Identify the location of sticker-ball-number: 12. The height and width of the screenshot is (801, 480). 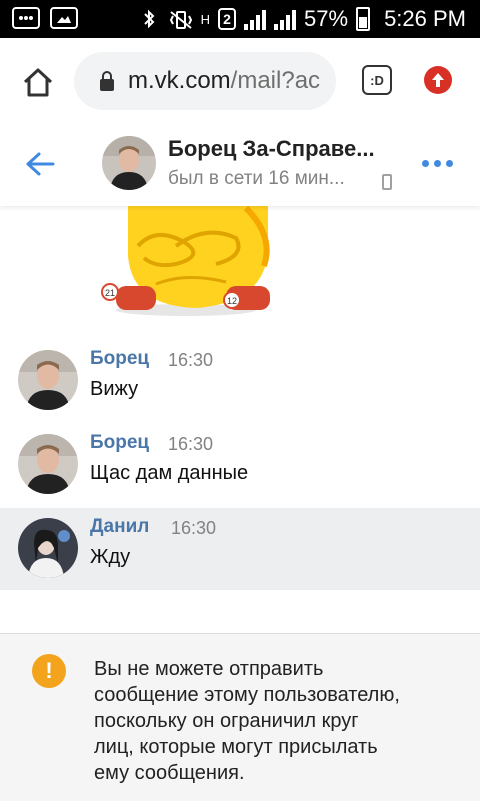
(232, 301).